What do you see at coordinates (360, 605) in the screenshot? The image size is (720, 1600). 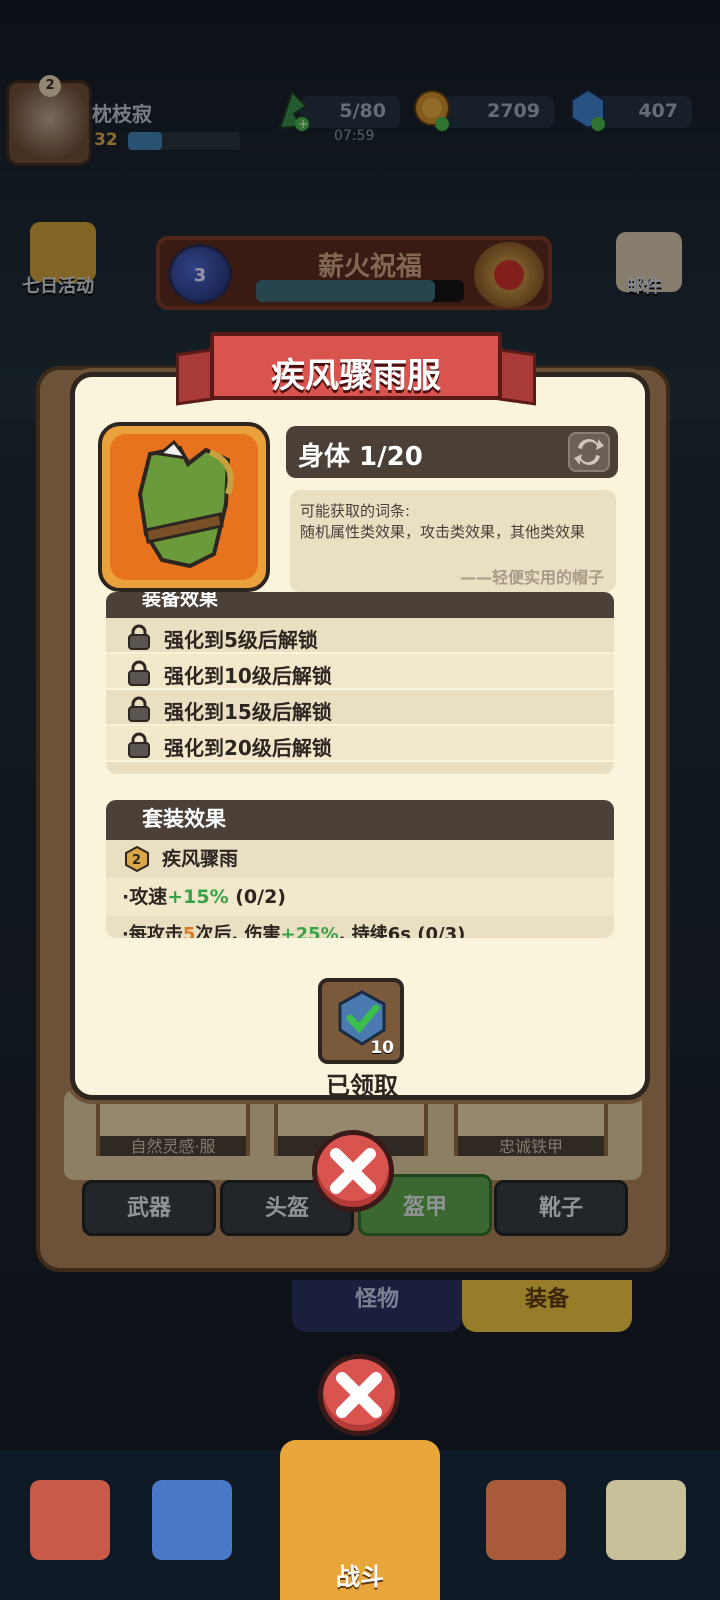 I see `equip-effects-header: 装备效果` at bounding box center [360, 605].